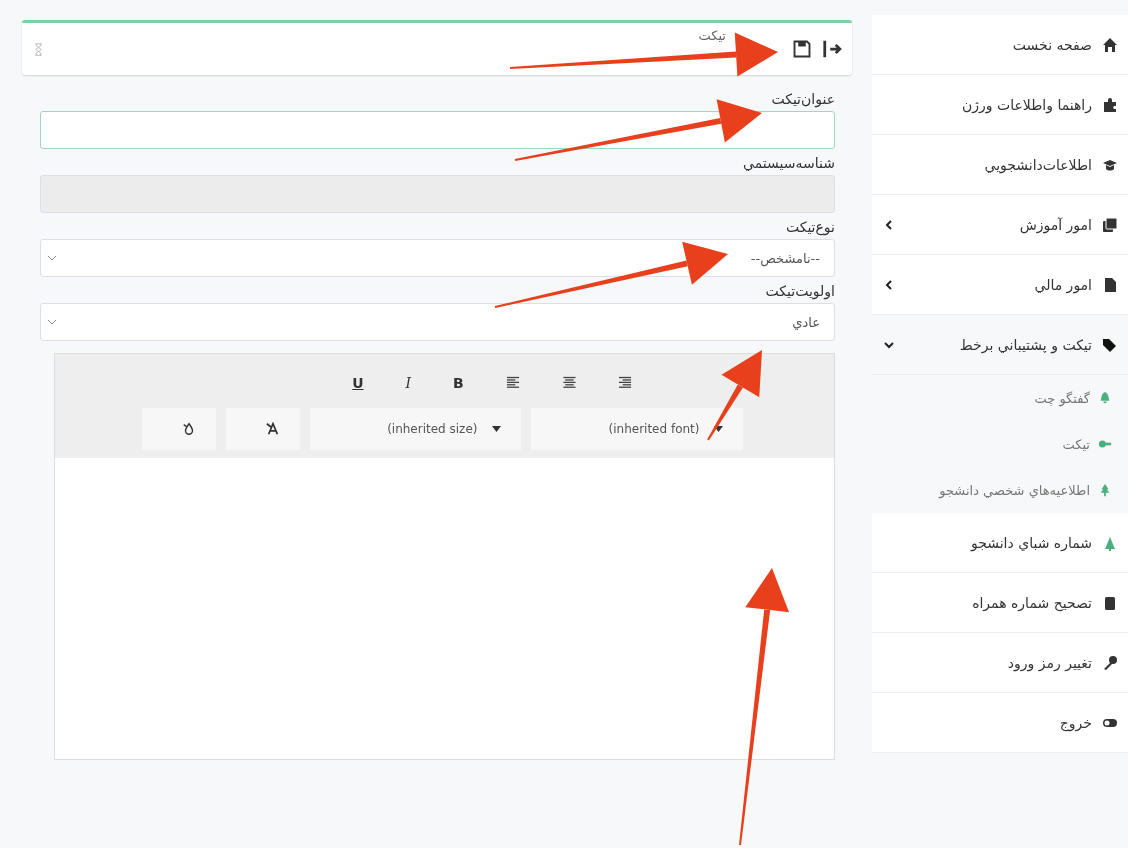  Describe the element at coordinates (1062, 398) in the screenshot. I see `submenu-label: گفتگو چت` at that location.